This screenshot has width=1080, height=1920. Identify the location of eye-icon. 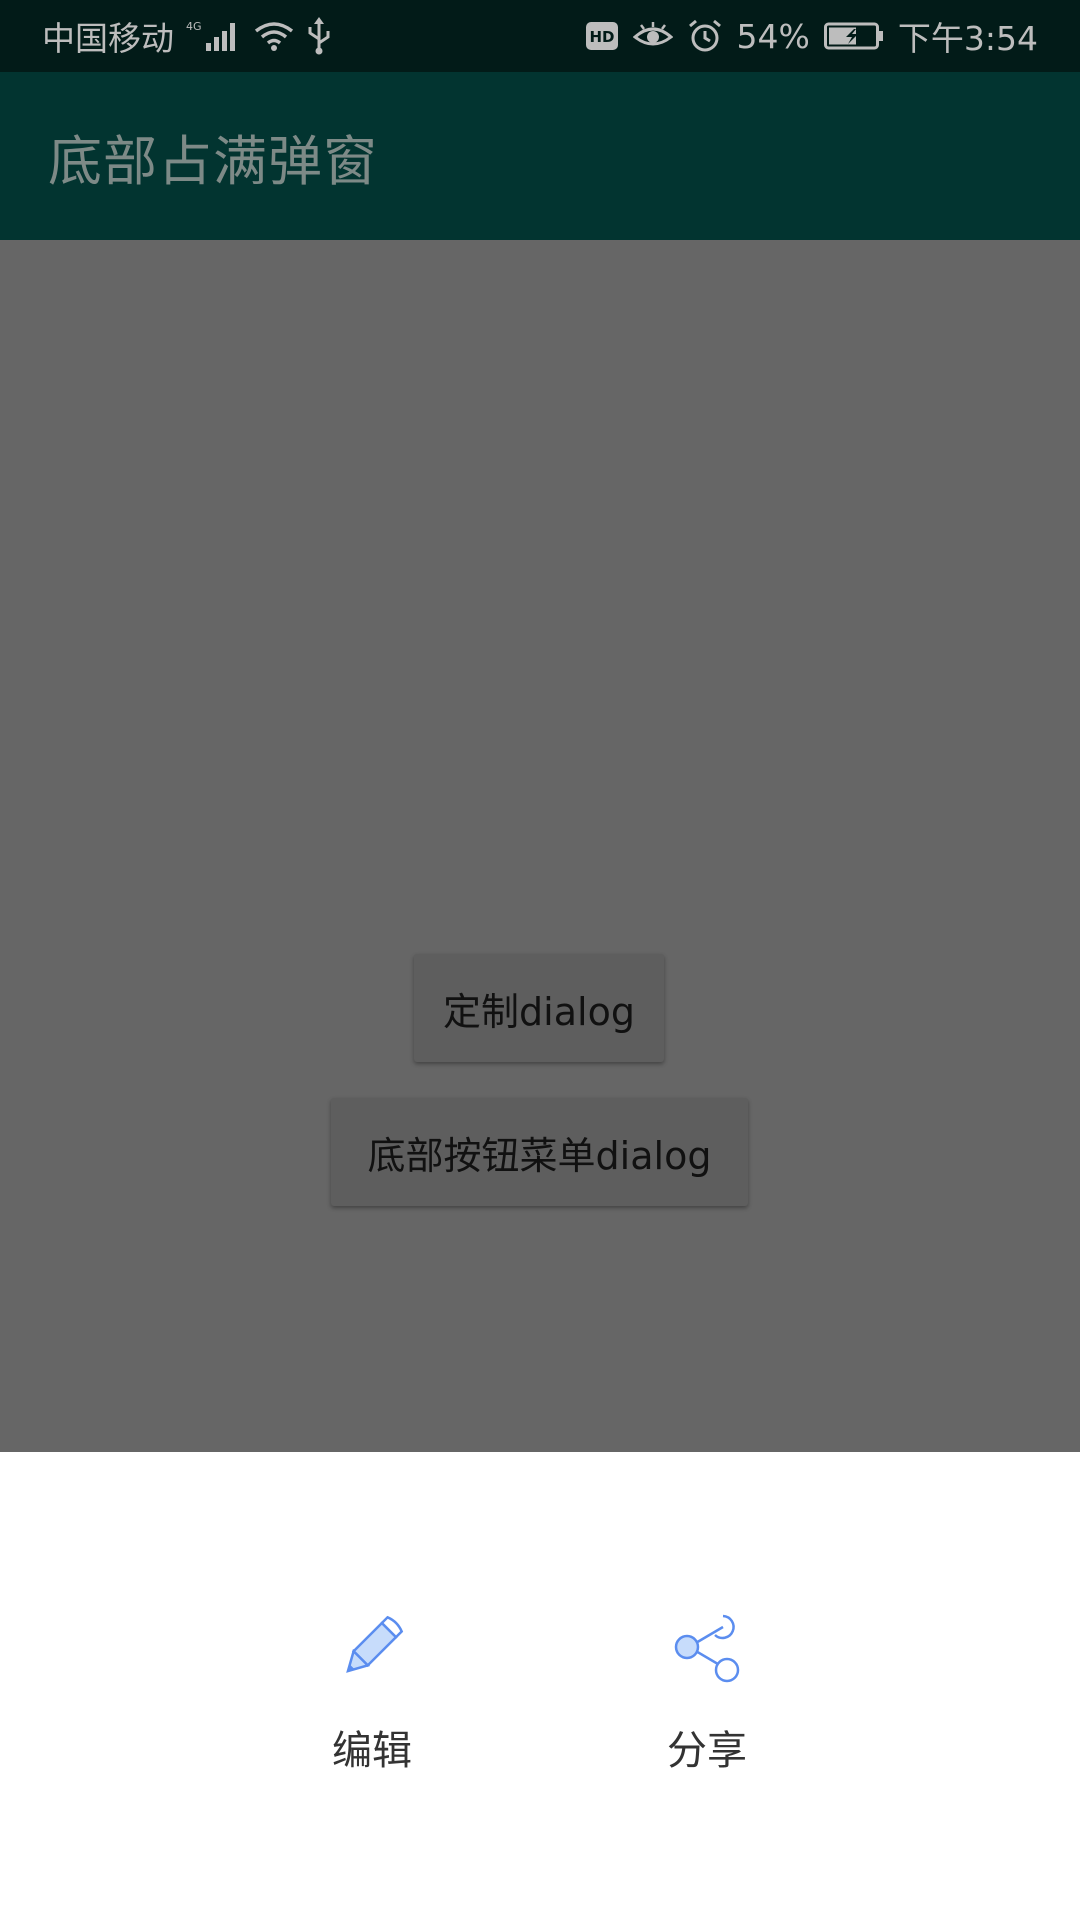
(652, 36).